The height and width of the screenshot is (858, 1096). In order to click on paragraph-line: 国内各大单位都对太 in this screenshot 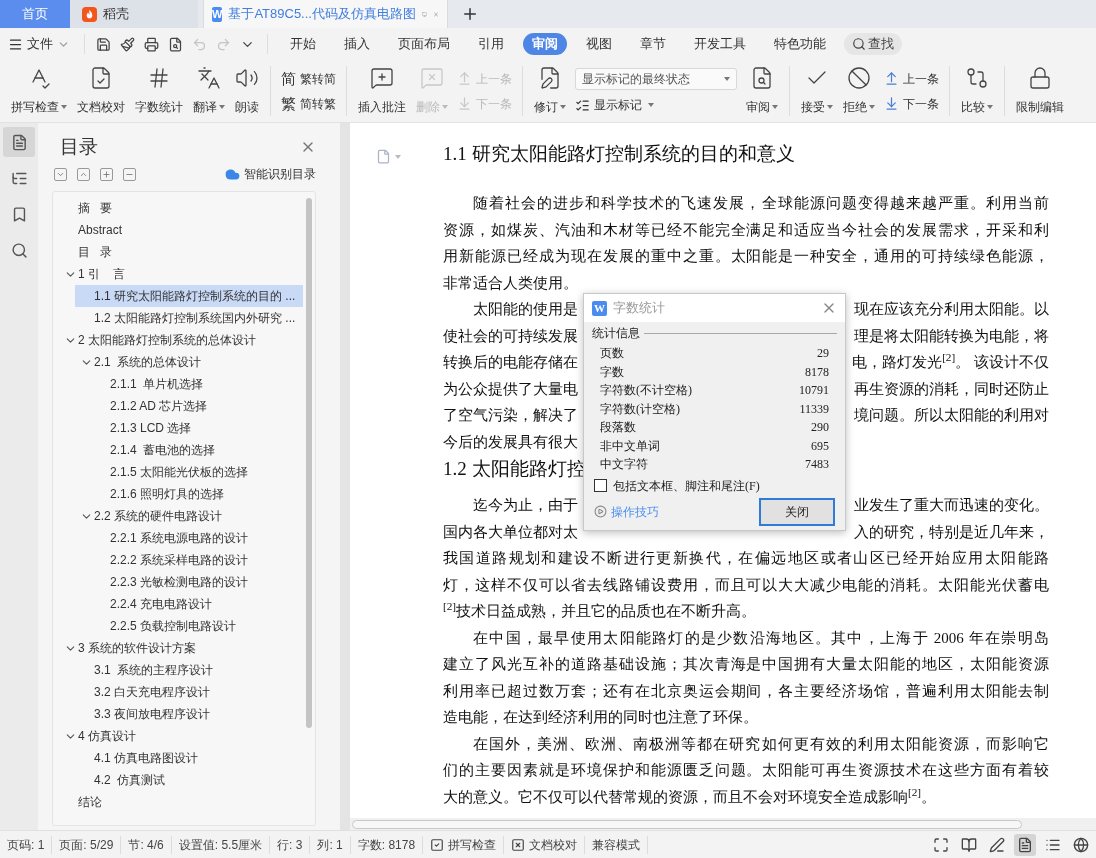, I will do `click(510, 532)`.